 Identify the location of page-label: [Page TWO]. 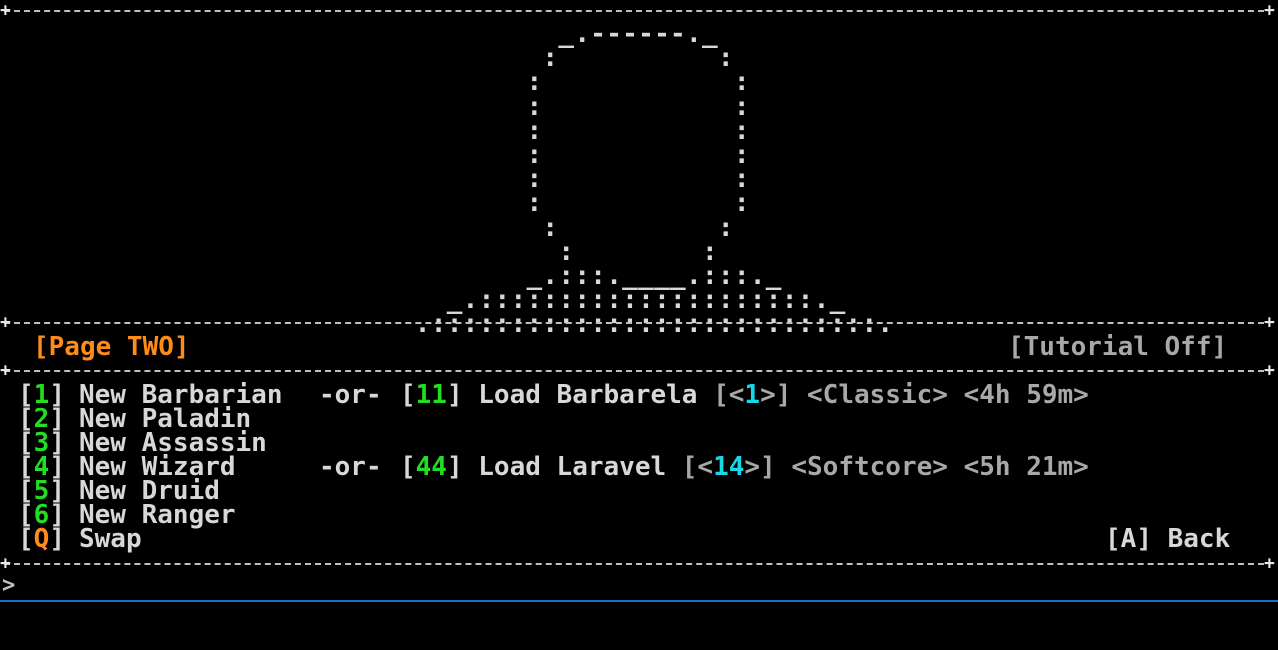
(111, 347).